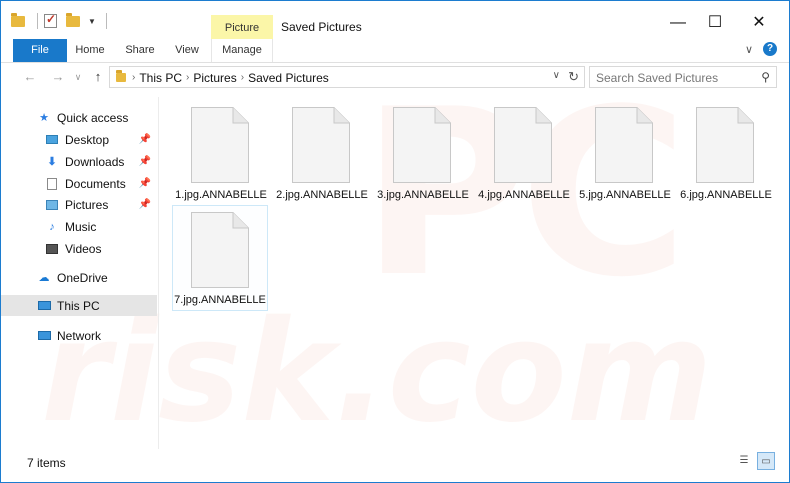  I want to click on refresh-icon: ↻, so click(573, 77).